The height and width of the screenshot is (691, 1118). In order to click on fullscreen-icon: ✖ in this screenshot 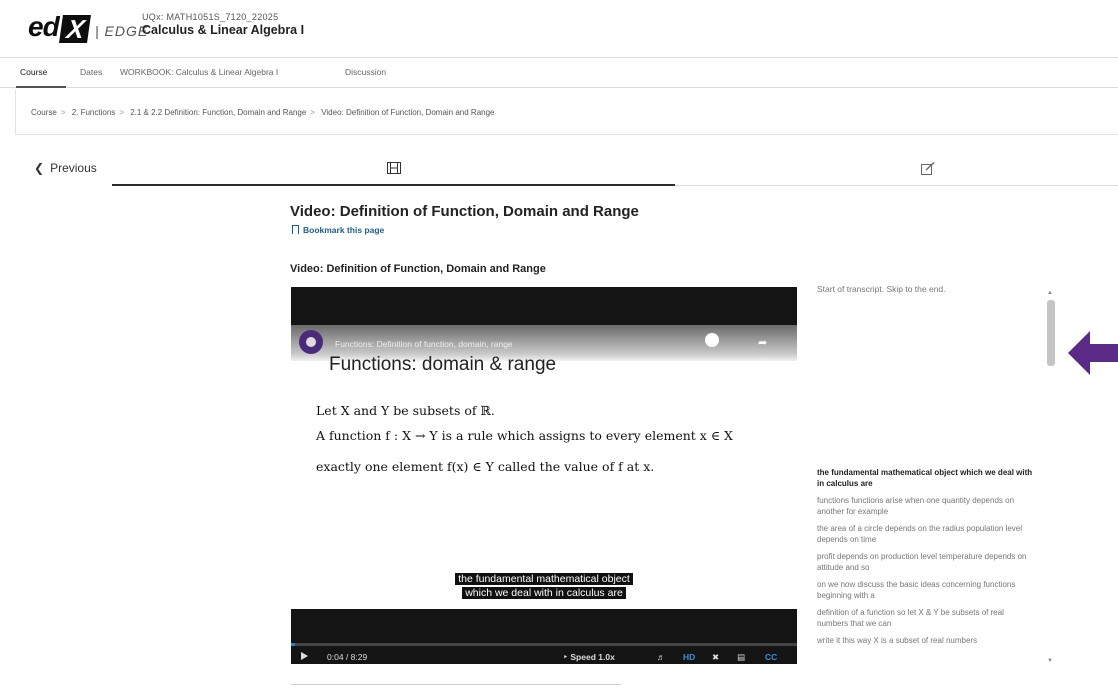, I will do `click(715, 657)`.